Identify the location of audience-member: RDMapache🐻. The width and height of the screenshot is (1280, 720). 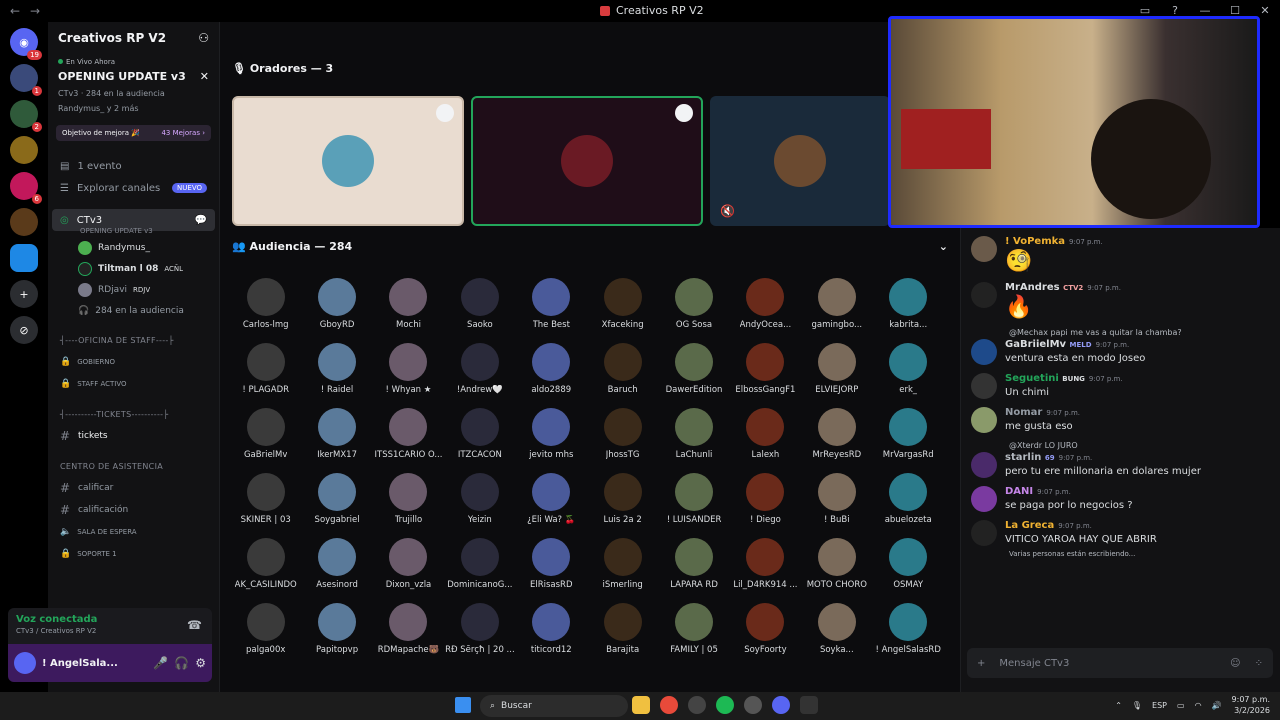
(408, 631).